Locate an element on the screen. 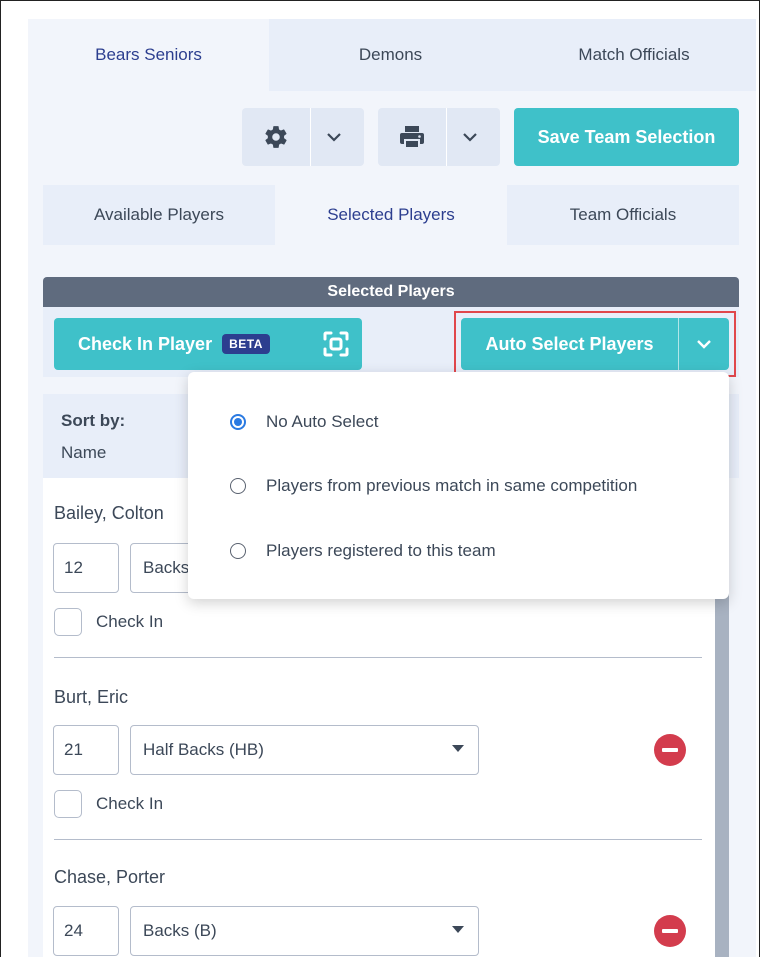  check-in-player-button: Check In Player BETA is located at coordinates (208, 344).